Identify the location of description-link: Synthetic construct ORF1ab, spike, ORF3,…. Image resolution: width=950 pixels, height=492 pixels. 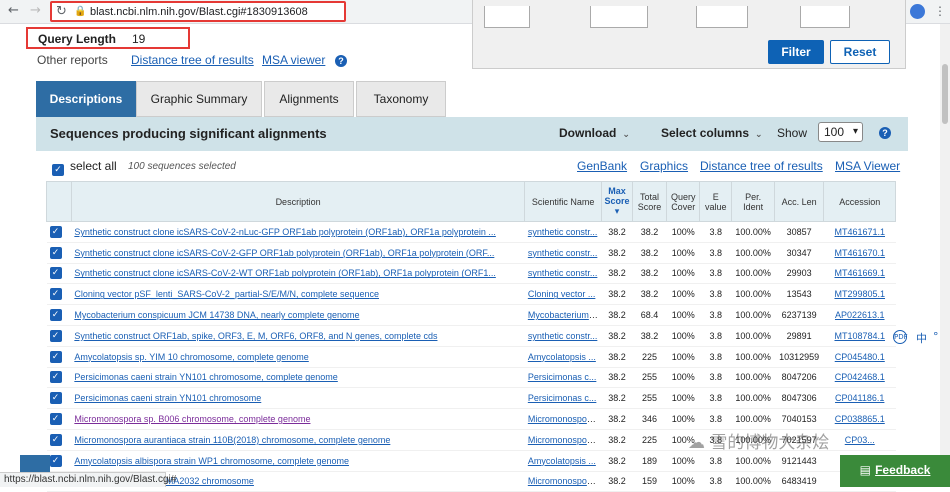
(255, 336).